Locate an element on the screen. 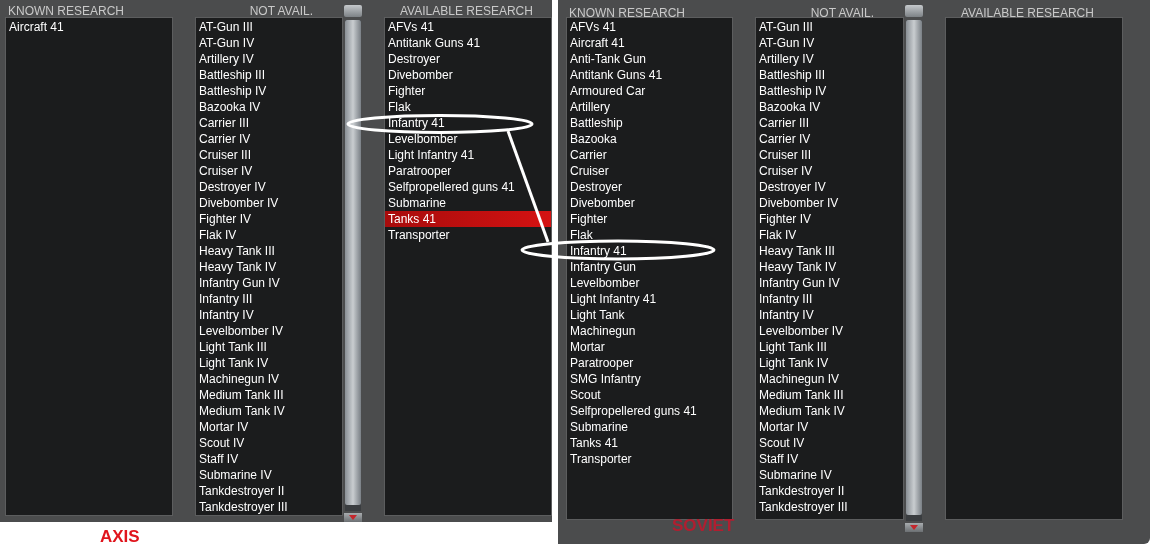 The height and width of the screenshot is (550, 1150). list-item: Infantry Gun IV is located at coordinates (829, 283).